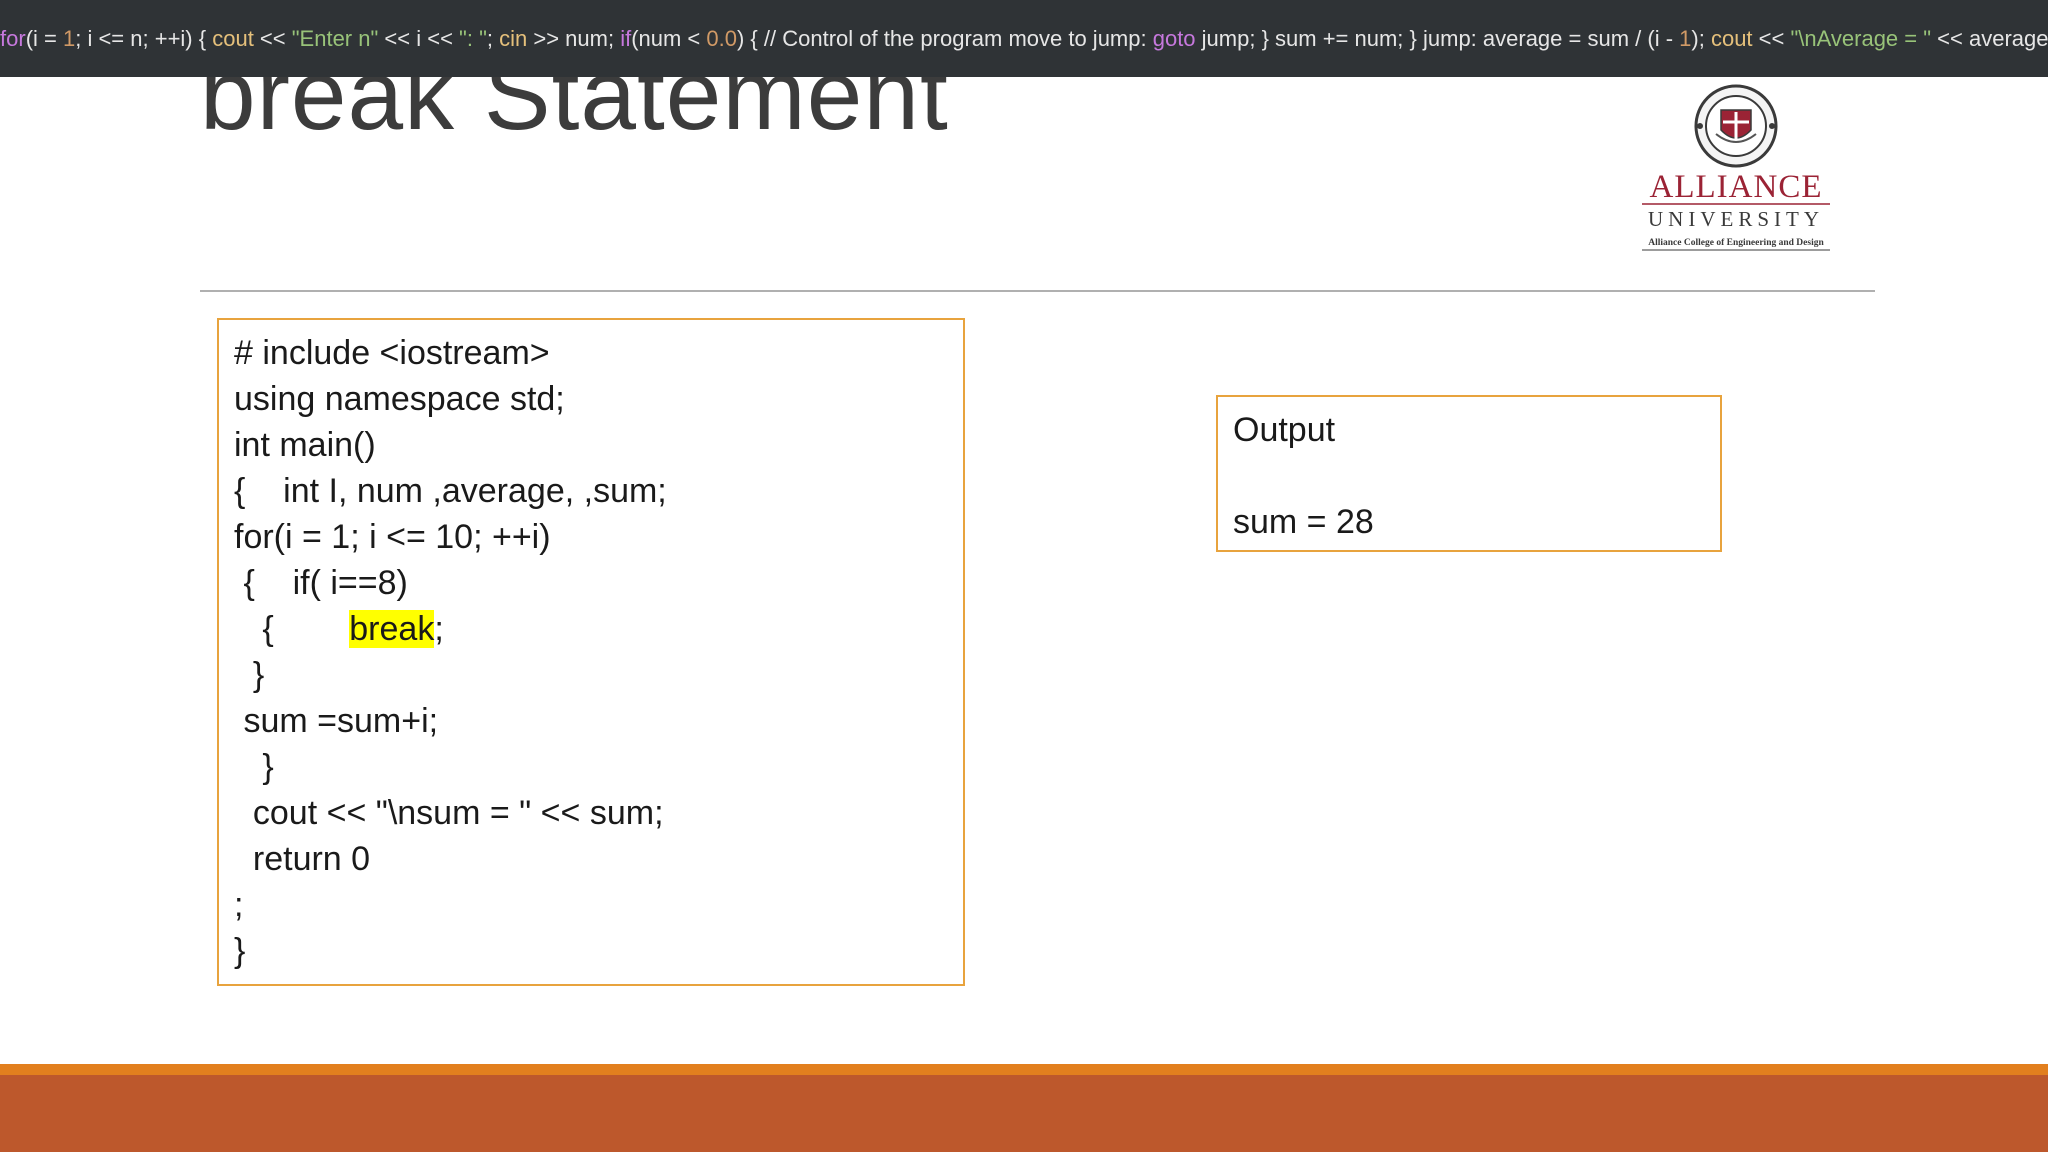 This screenshot has width=2048, height=1152. I want to click on code-token: >> num;, so click(574, 38).